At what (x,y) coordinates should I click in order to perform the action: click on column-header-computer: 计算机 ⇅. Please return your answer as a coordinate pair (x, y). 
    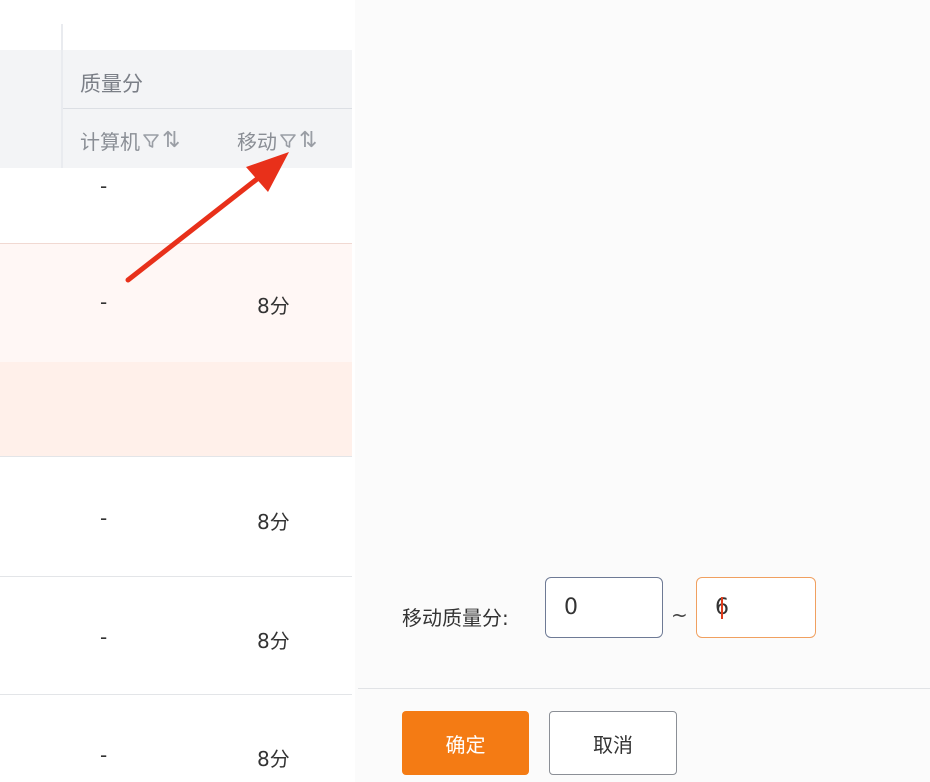
    Looking at the image, I should click on (130, 140).